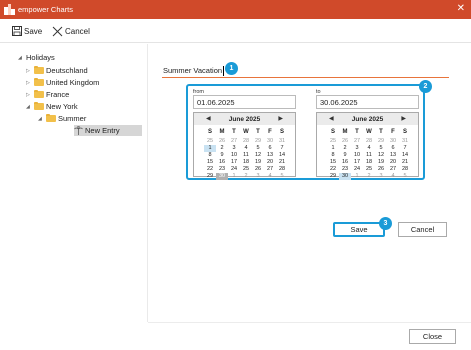 This screenshot has width=471, height=350. What do you see at coordinates (62, 118) in the screenshot?
I see `tree-item-summer: ◢ Summer` at bounding box center [62, 118].